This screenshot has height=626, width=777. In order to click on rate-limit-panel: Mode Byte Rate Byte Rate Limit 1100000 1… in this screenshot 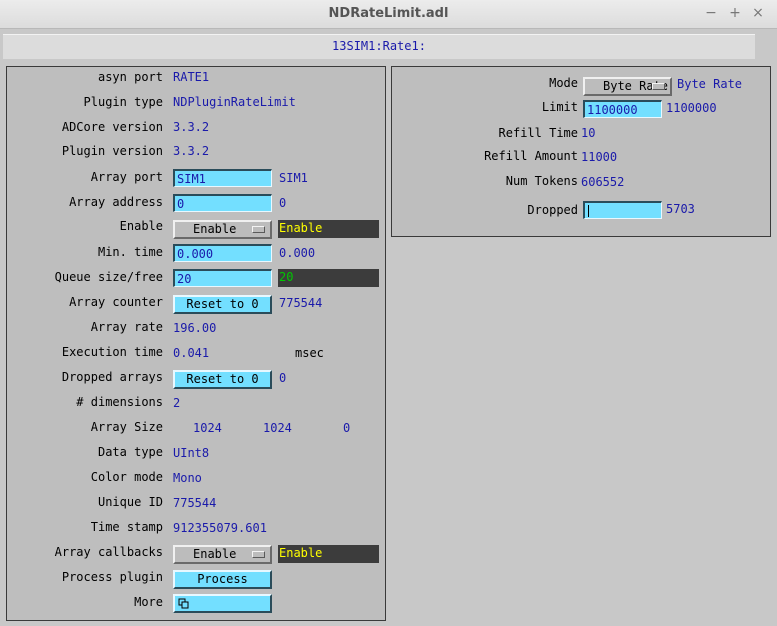, I will do `click(581, 151)`.